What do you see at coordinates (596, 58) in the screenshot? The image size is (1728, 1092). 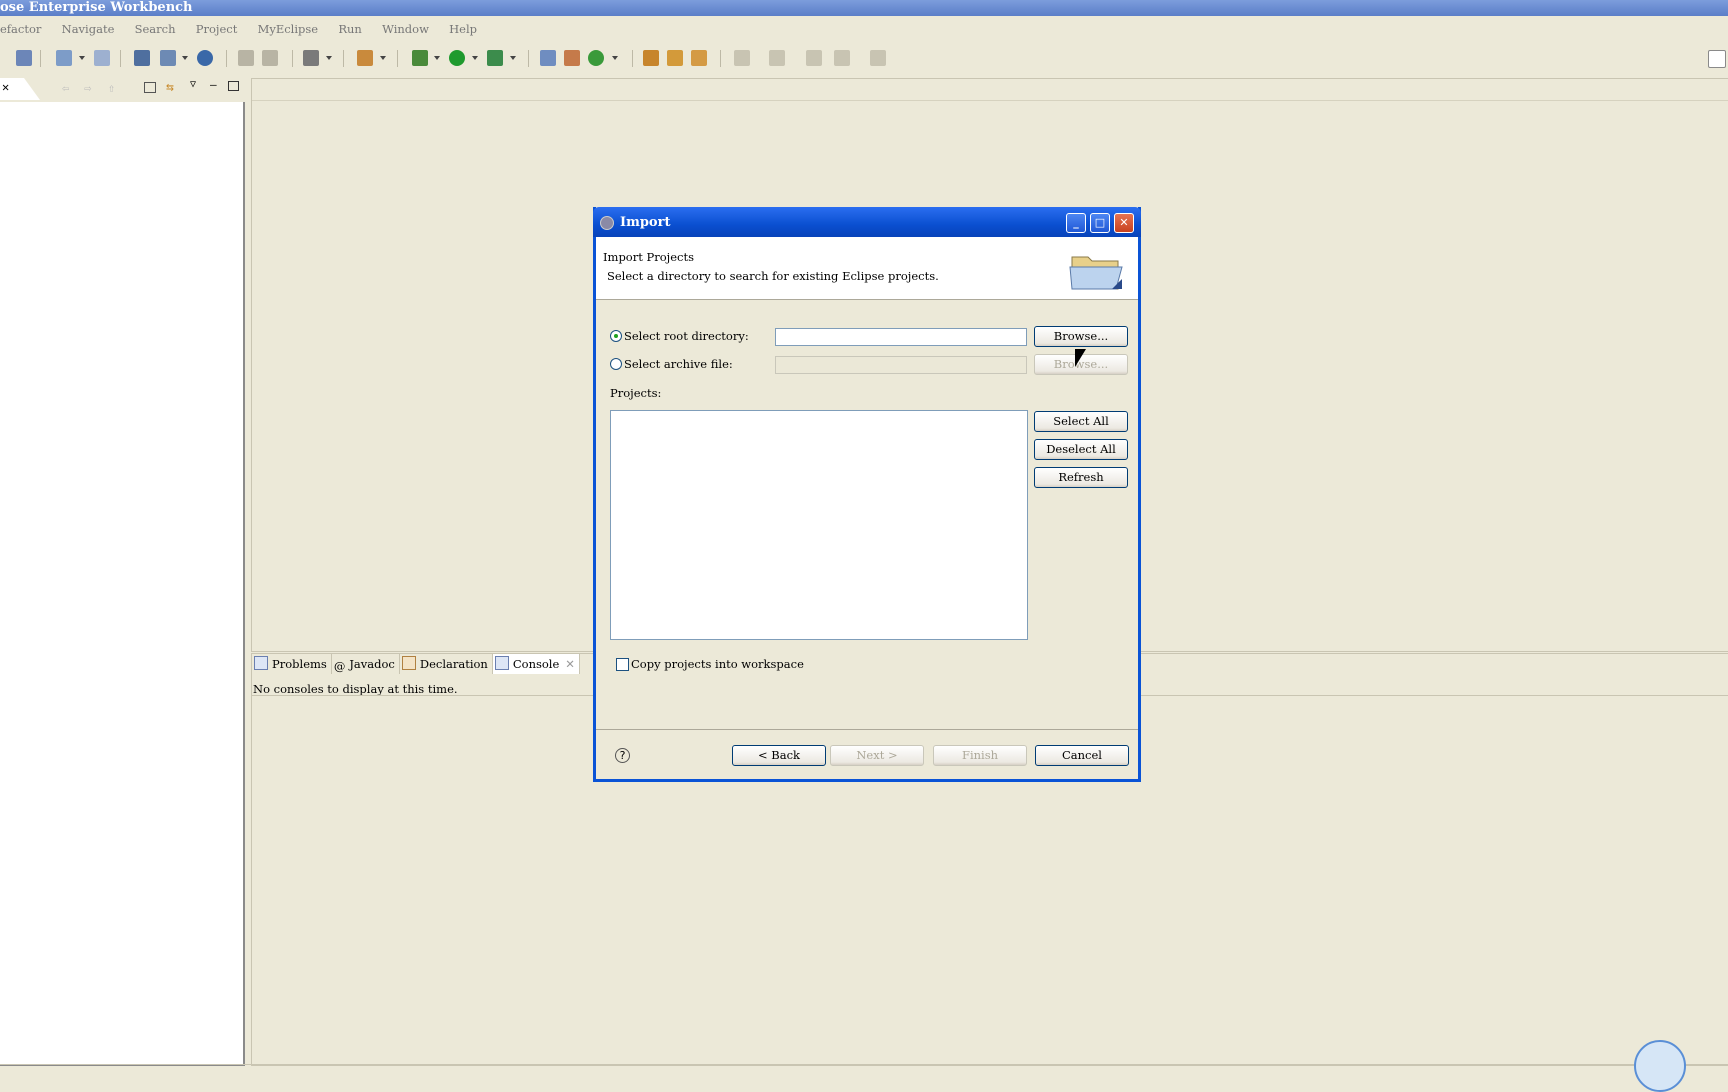 I see `new-class-wizard-icon` at bounding box center [596, 58].